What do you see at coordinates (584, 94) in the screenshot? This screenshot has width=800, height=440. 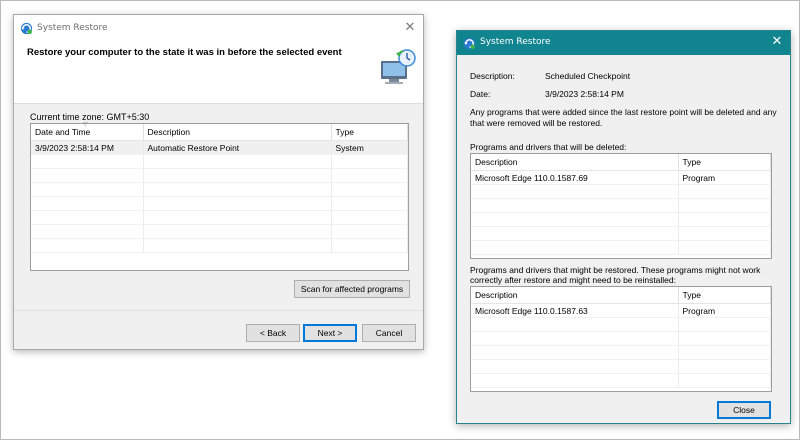 I see `date-value: 3/9/2023 2:58:14 PM` at bounding box center [584, 94].